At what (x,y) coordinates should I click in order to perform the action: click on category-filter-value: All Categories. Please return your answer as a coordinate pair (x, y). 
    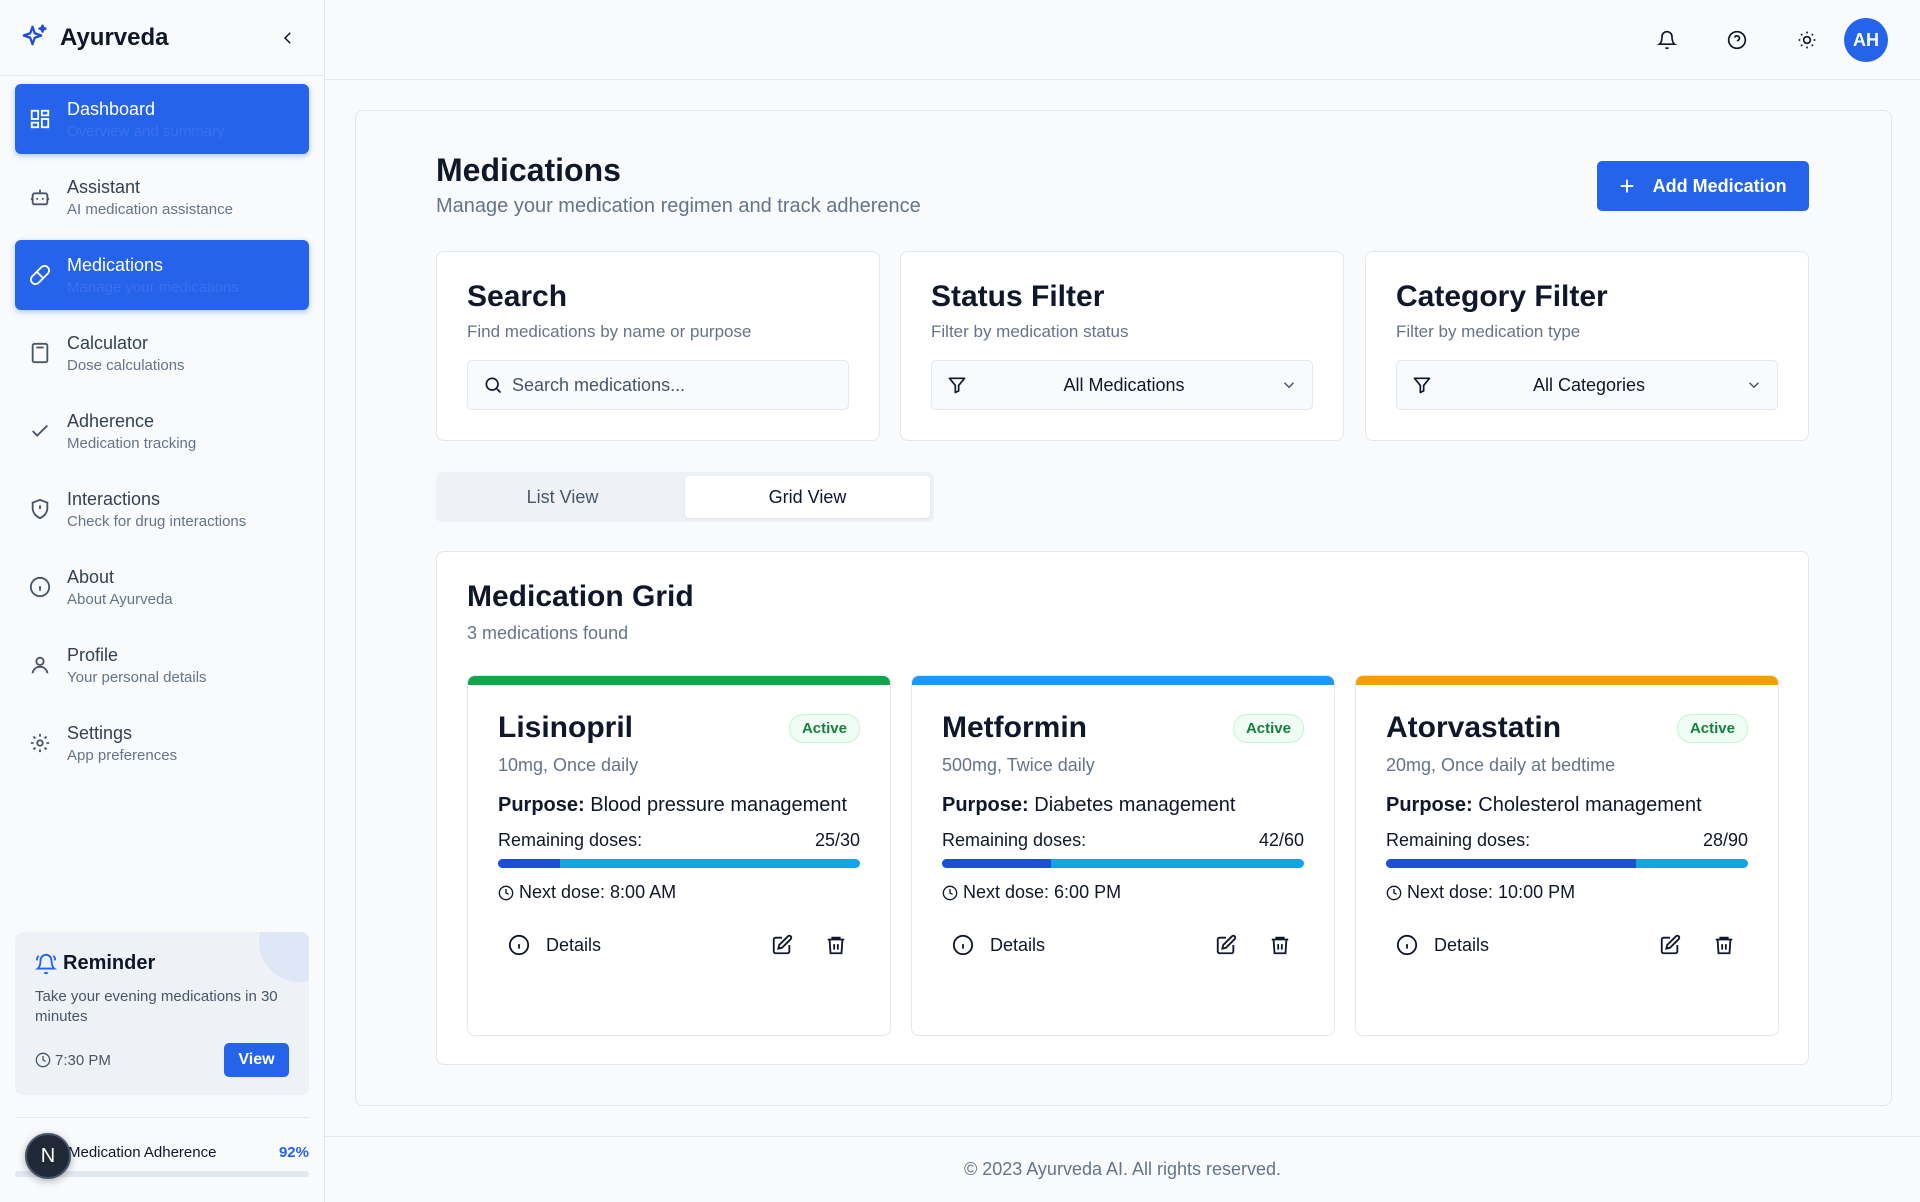
    Looking at the image, I should click on (1589, 384).